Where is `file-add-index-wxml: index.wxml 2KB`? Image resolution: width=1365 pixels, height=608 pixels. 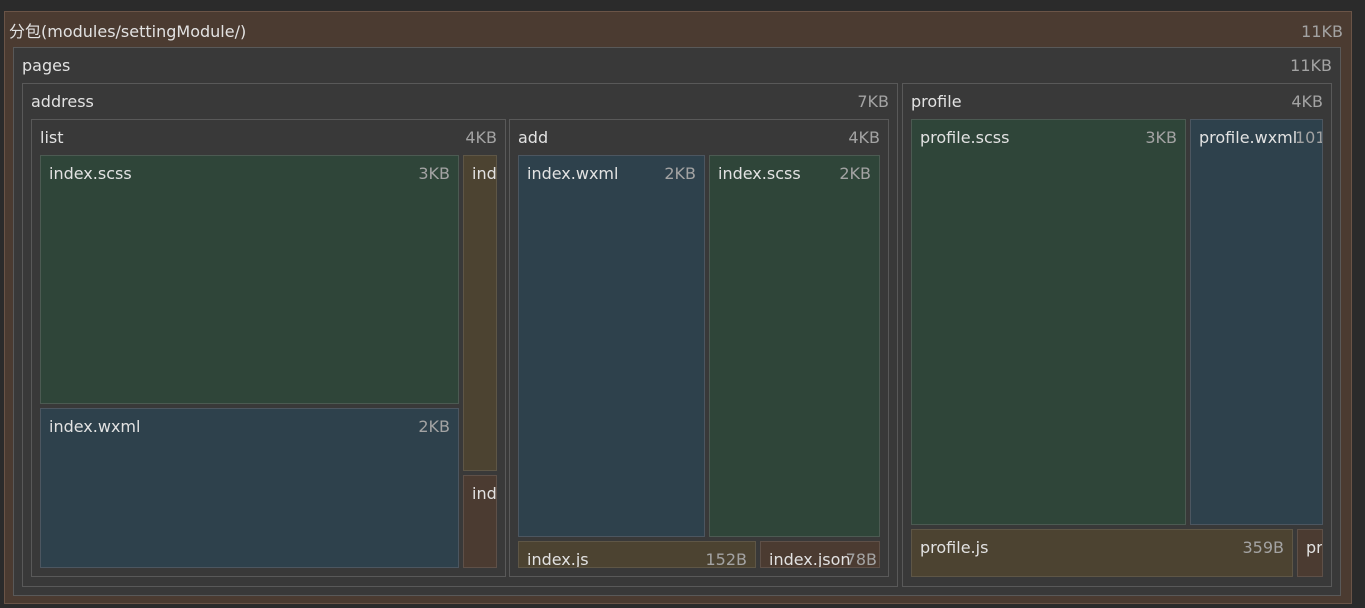
file-add-index-wxml: index.wxml 2KB is located at coordinates (611, 346).